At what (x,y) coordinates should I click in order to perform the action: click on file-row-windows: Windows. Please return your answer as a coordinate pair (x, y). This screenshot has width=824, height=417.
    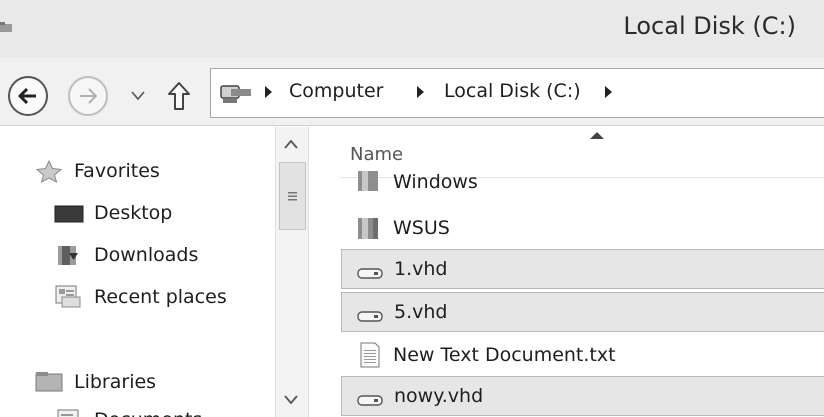
    Looking at the image, I should click on (582, 180).